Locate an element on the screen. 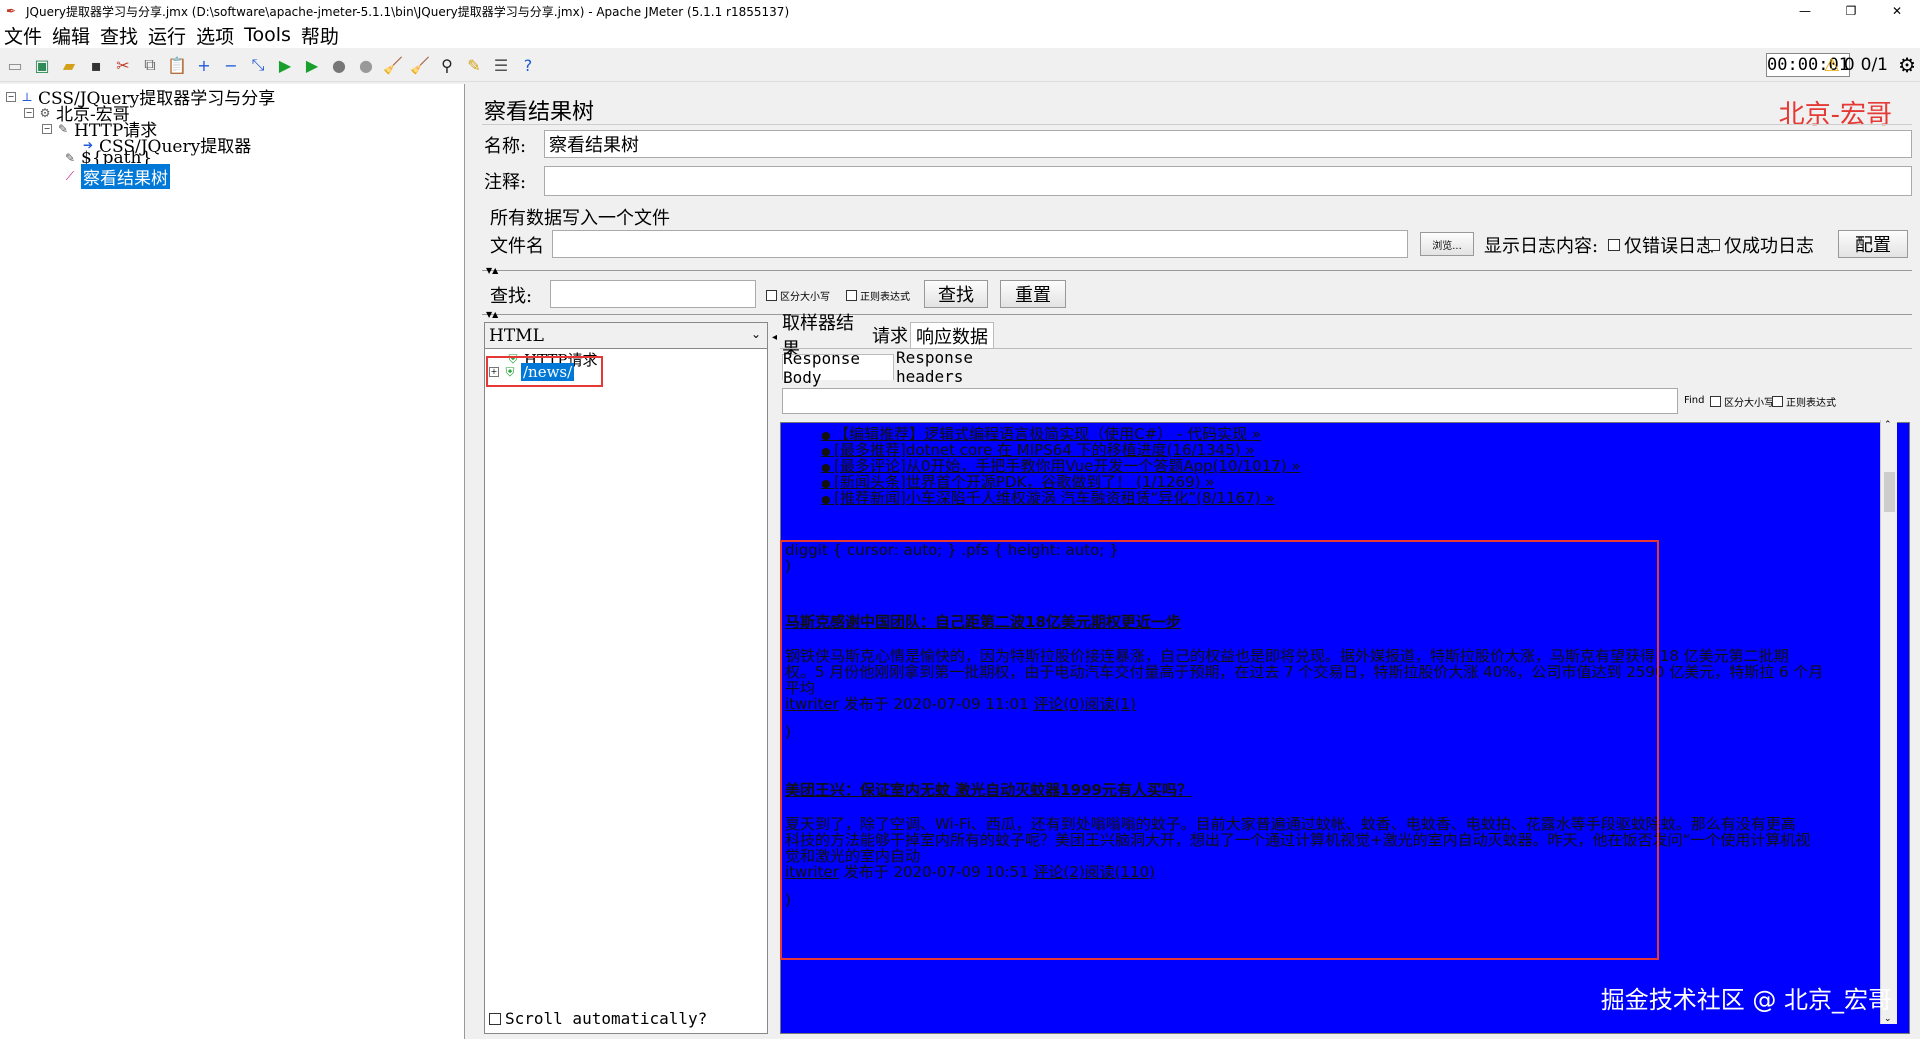 Image resolution: width=1920 pixels, height=1039 pixels. help-icon: ? is located at coordinates (528, 65).